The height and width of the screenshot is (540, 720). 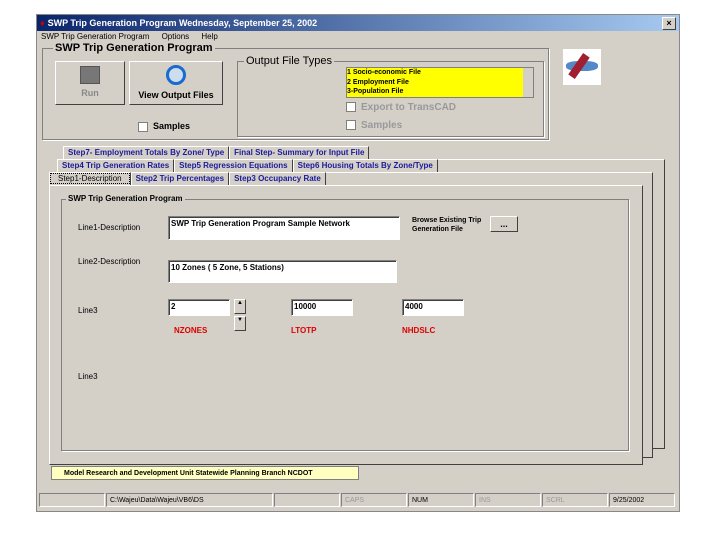 I want to click on list-item: 1 Socio-economic File, so click(x=440, y=73).